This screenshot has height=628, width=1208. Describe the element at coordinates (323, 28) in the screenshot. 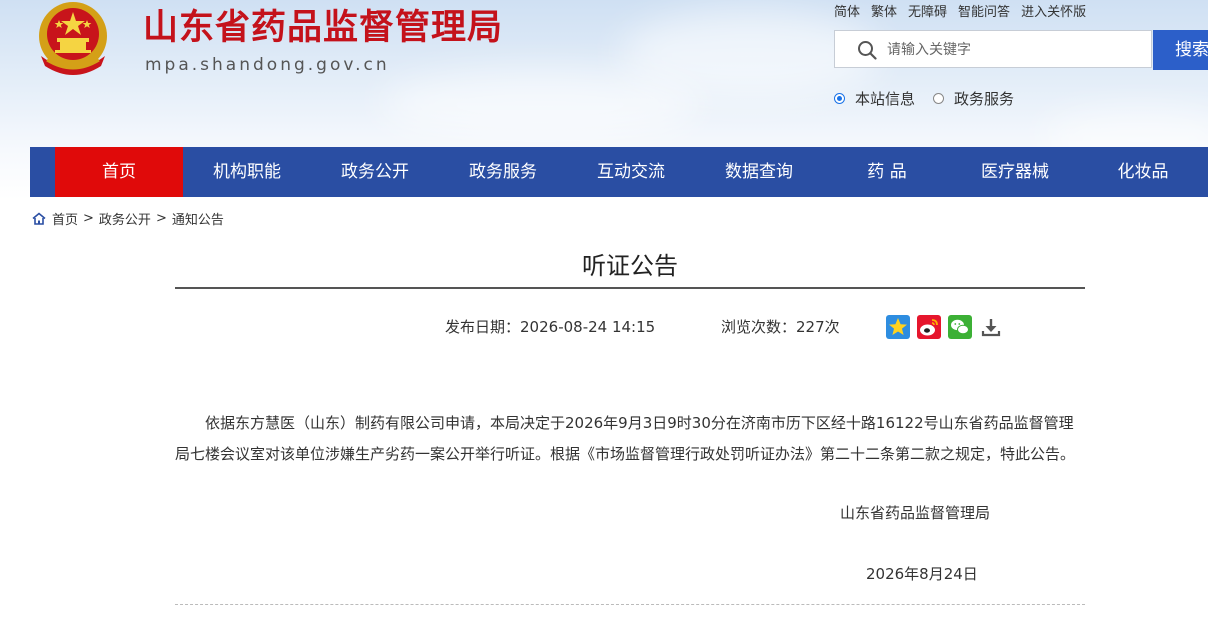

I see `site-title: 山东省药品监督管理局` at that location.